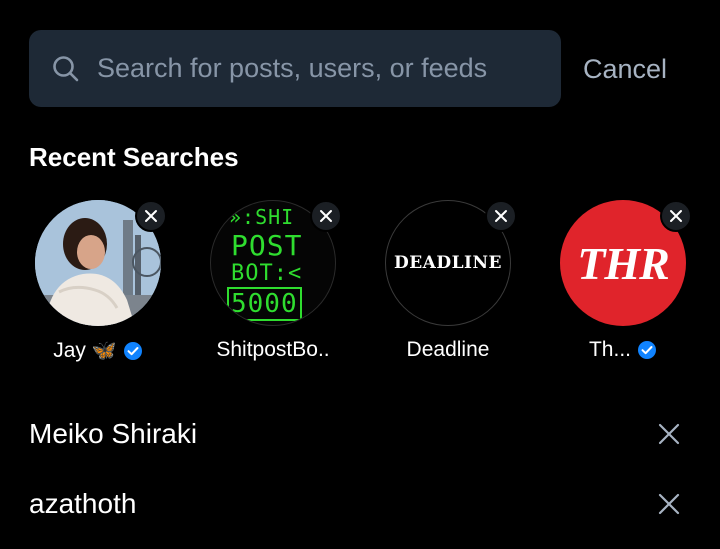 Image resolution: width=720 pixels, height=549 pixels. I want to click on avatar-text-line: »:SHI, so click(262, 217).